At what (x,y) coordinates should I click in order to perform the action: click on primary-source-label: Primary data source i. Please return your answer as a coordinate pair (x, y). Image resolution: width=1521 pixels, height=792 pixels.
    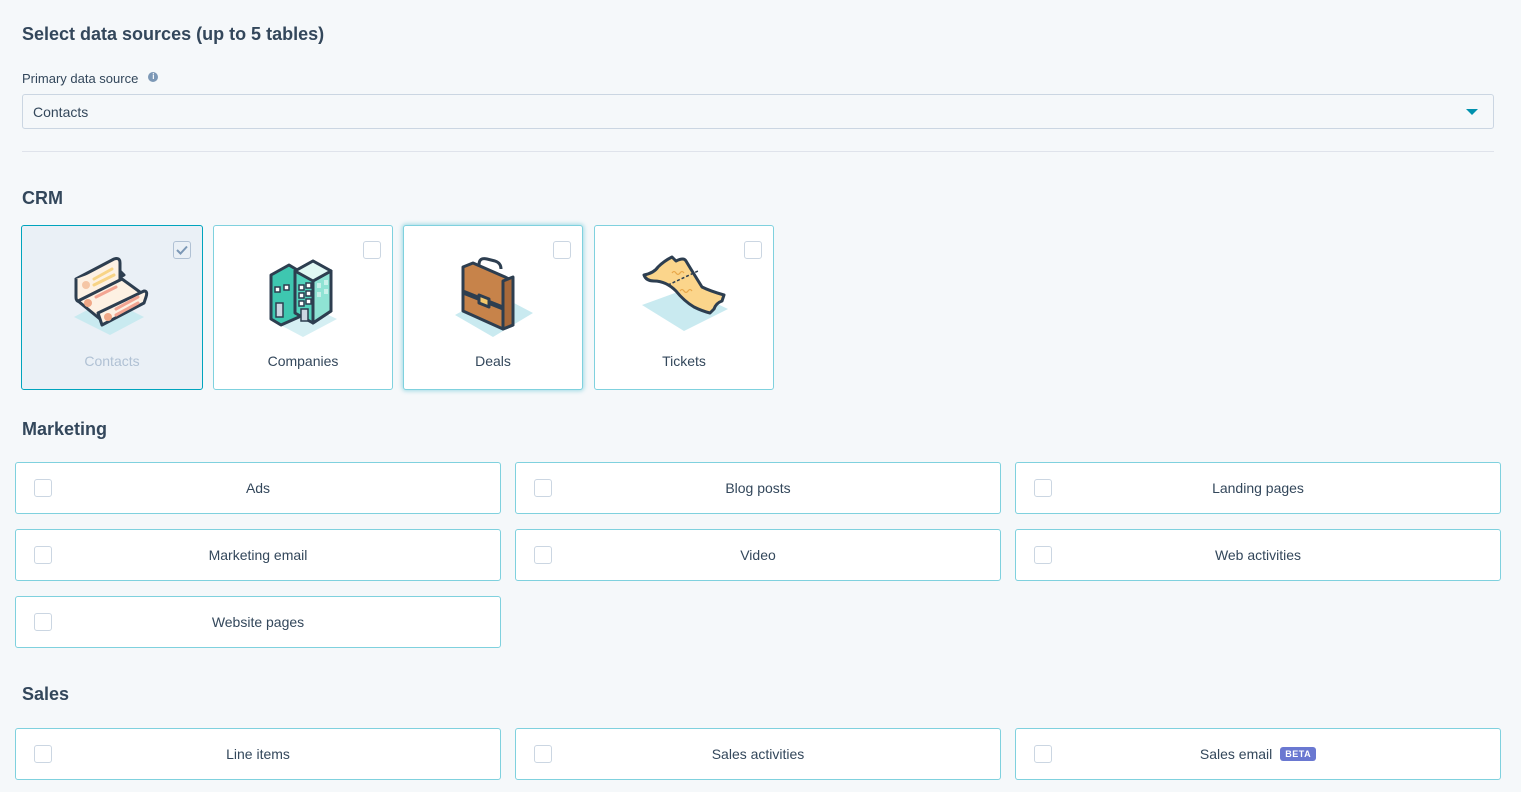
    Looking at the image, I should click on (90, 78).